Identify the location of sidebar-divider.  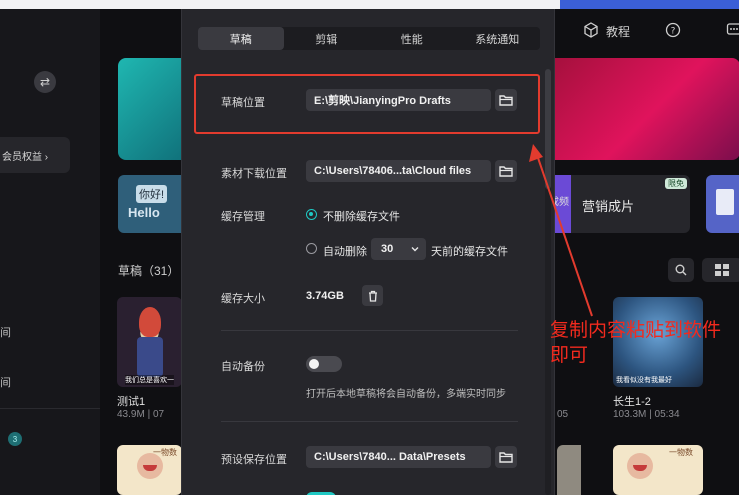
(50, 408).